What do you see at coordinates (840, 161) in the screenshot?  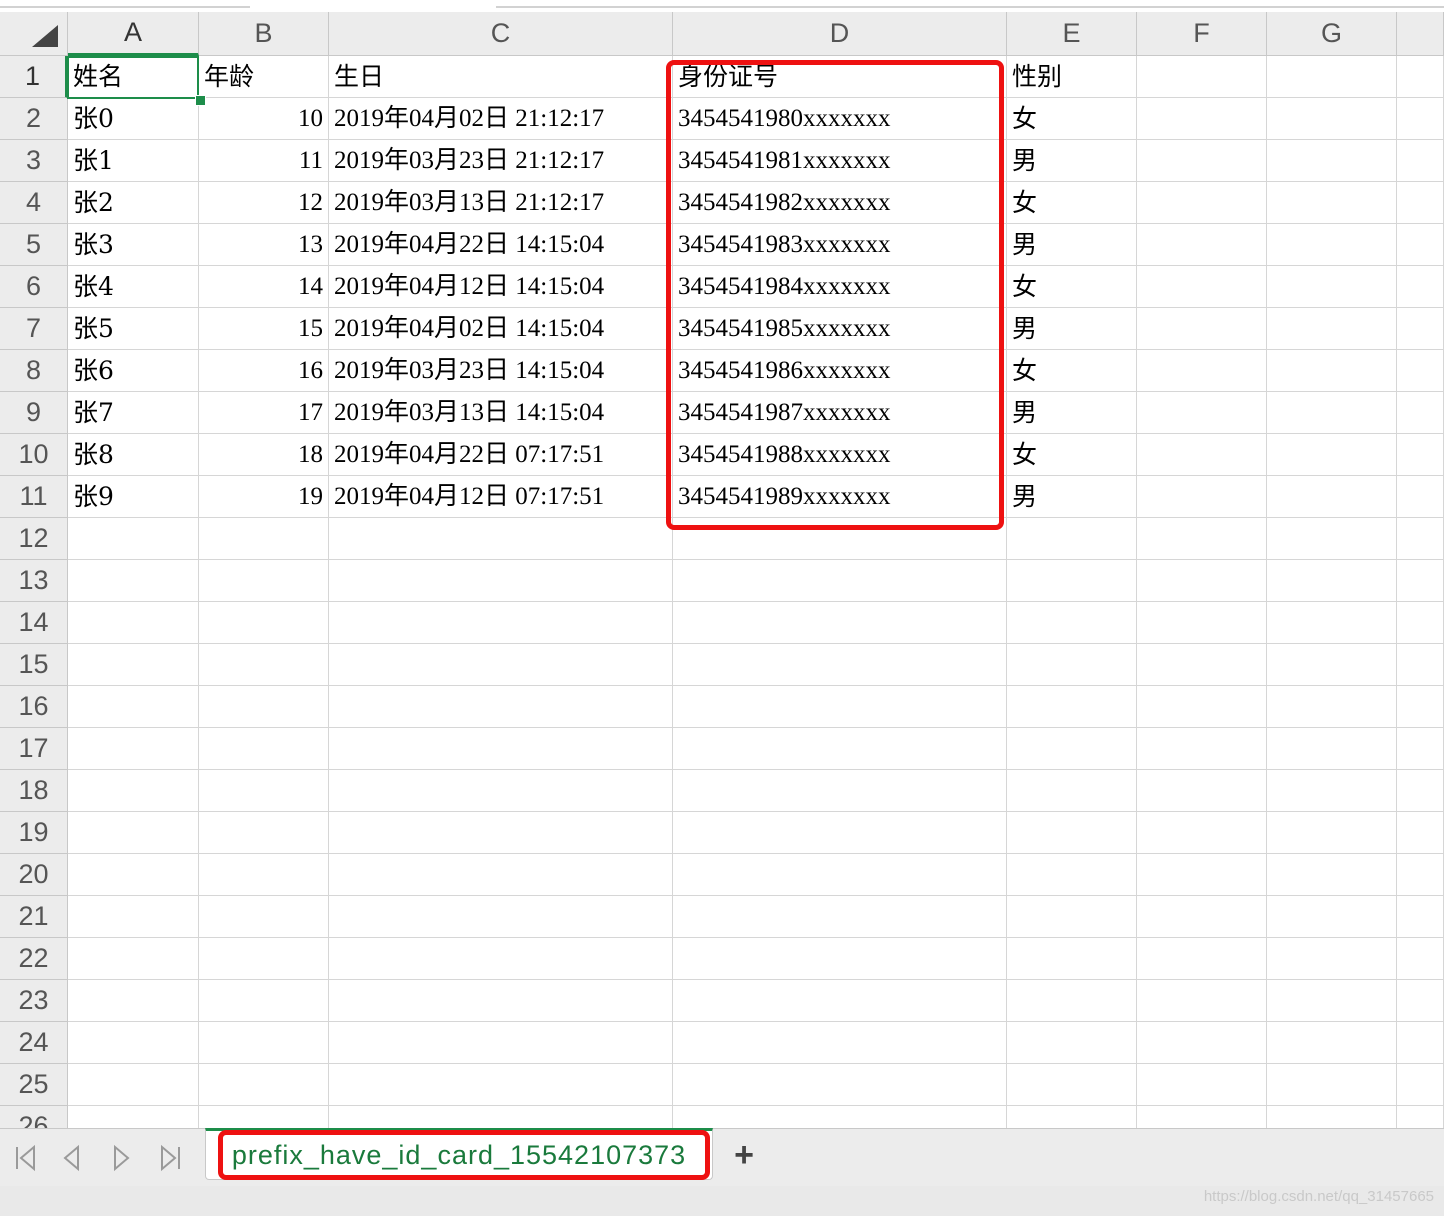 I see `cell: 3454541981xxxxxxx` at bounding box center [840, 161].